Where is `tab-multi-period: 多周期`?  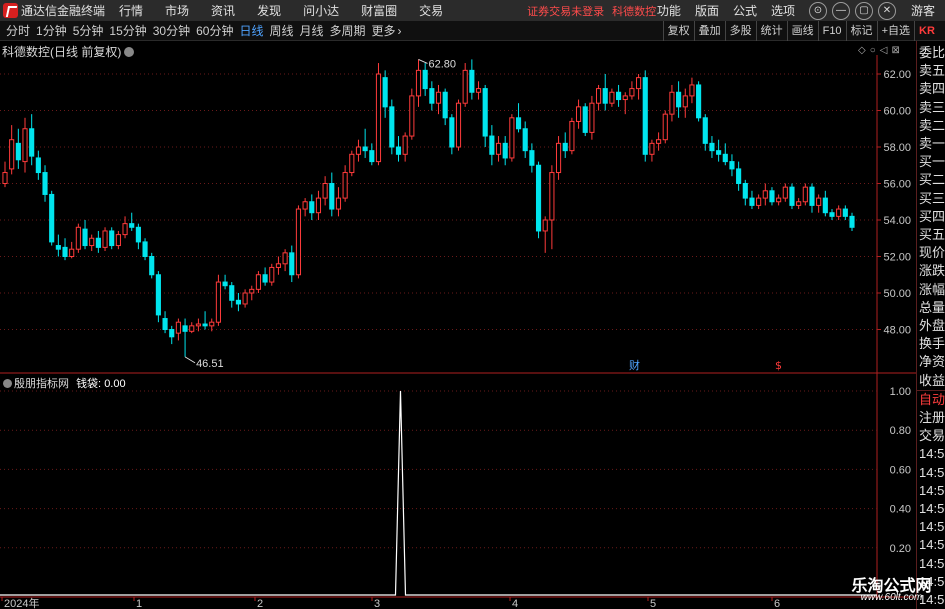 tab-multi-period: 多周期 is located at coordinates (348, 30).